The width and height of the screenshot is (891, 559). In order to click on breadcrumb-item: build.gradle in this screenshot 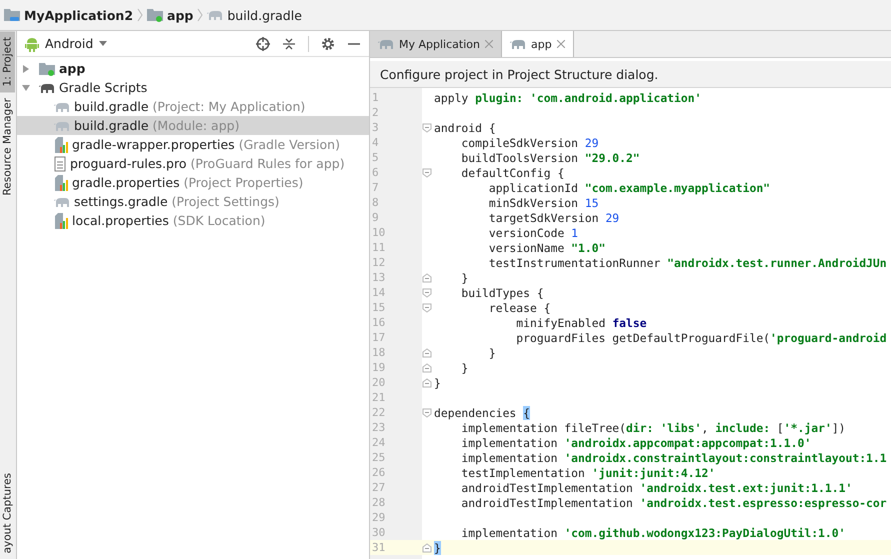, I will do `click(254, 15)`.